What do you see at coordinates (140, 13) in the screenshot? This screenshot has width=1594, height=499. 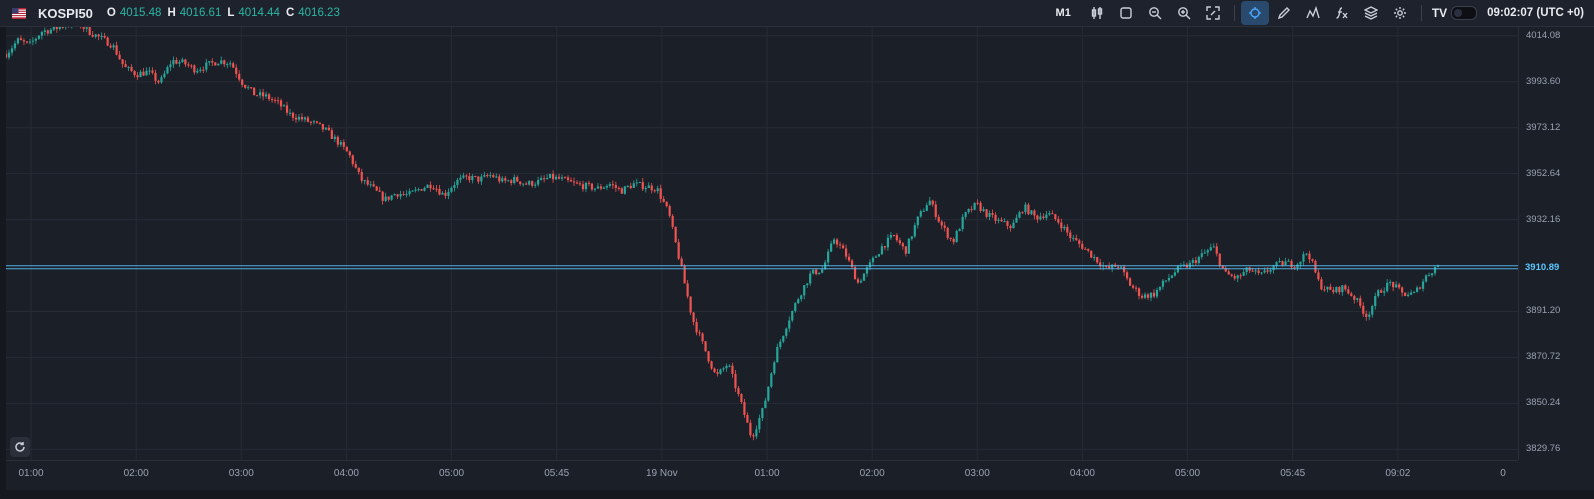 I see `open-value: 4015.48` at bounding box center [140, 13].